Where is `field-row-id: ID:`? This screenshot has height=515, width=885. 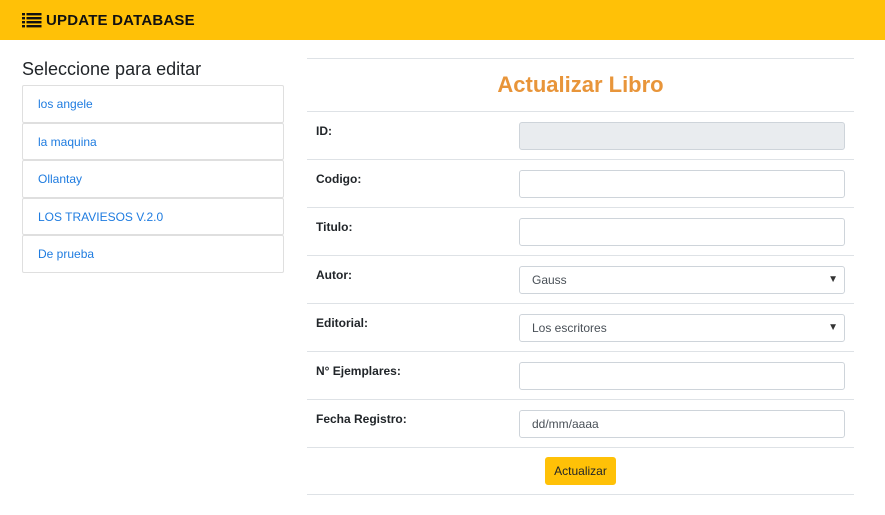 field-row-id: ID: is located at coordinates (580, 136).